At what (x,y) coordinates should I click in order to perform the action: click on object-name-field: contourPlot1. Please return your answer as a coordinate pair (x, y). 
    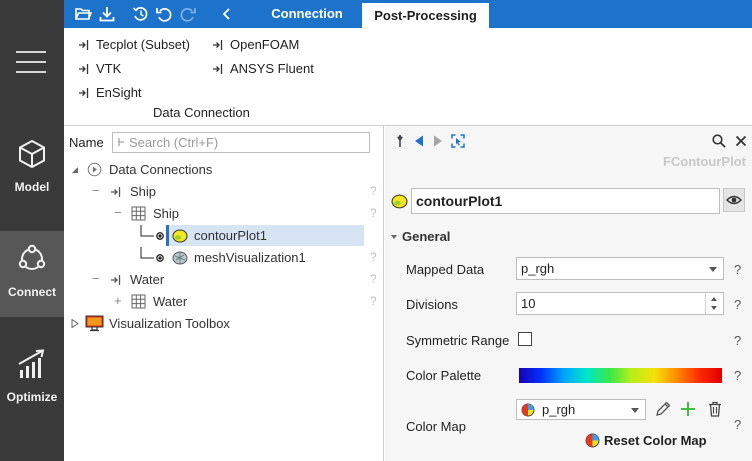
    Looking at the image, I should click on (565, 201).